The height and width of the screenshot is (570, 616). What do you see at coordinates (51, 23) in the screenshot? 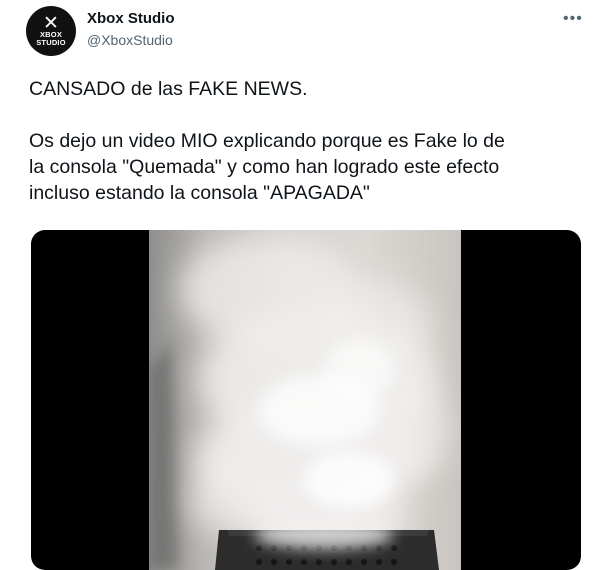
I see `xbox-logo-icon: ✕` at bounding box center [51, 23].